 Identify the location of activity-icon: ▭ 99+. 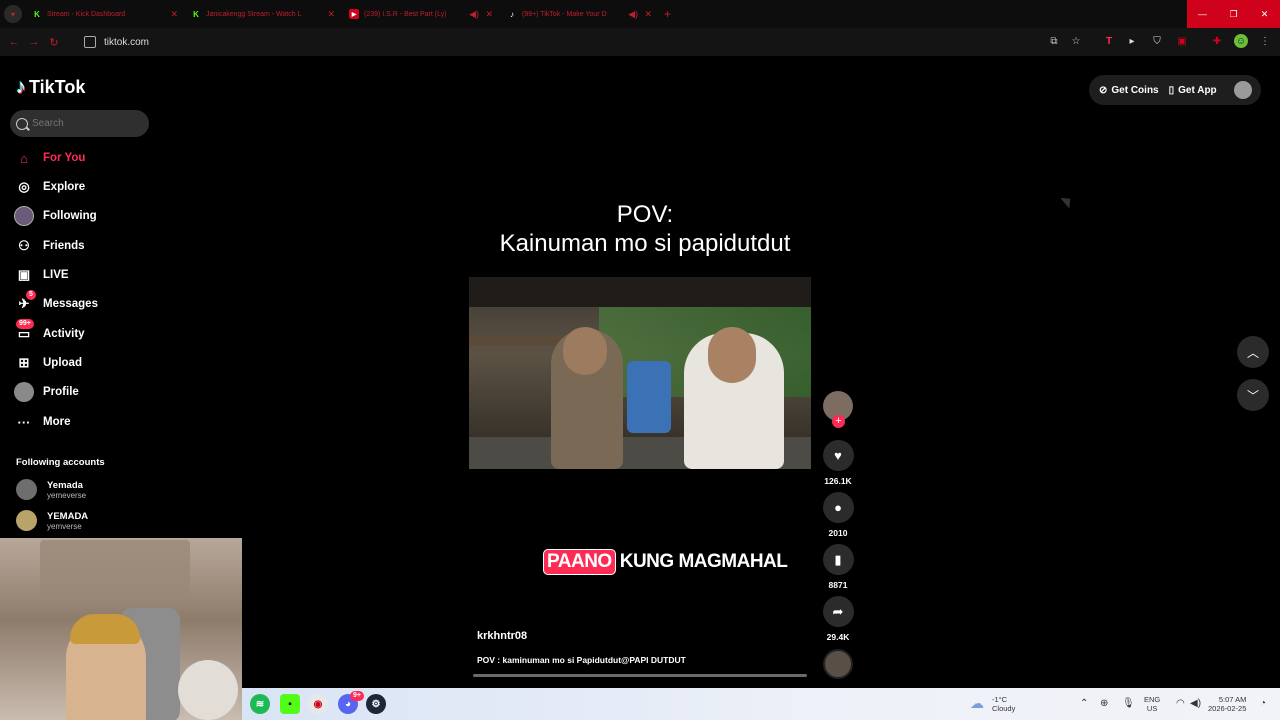
(24, 331).